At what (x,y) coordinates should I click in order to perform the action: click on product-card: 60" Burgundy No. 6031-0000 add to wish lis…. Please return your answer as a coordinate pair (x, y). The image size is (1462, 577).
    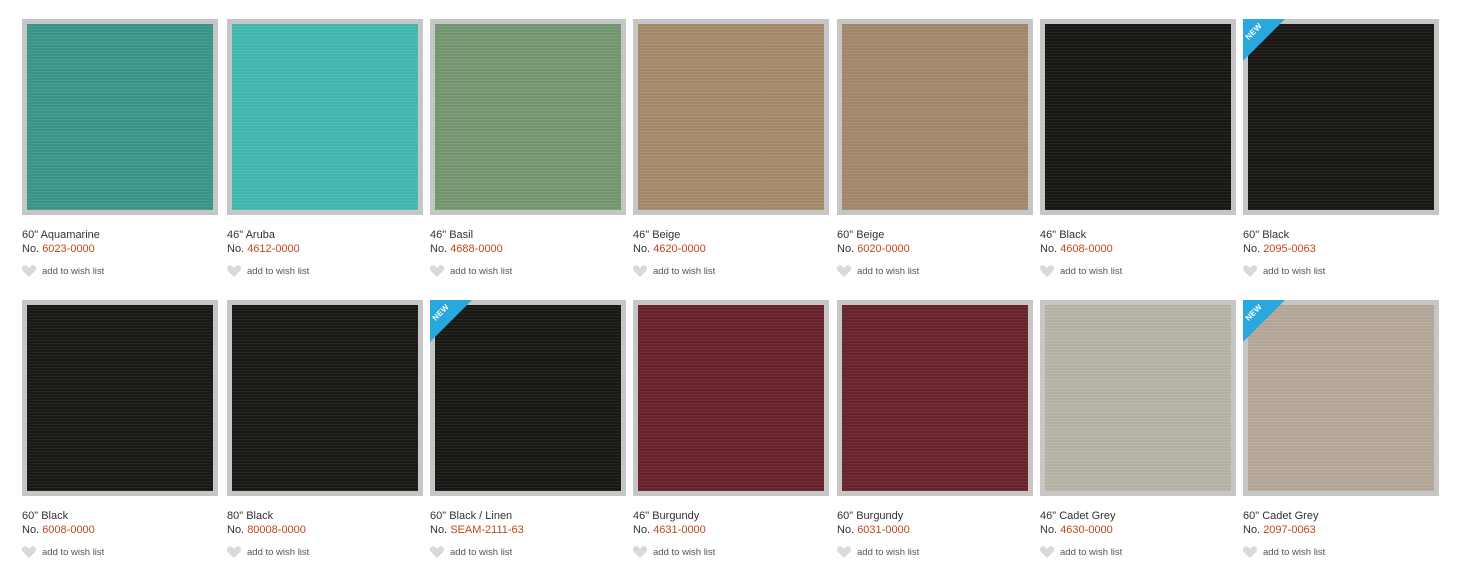
    Looking at the image, I should click on (935, 429).